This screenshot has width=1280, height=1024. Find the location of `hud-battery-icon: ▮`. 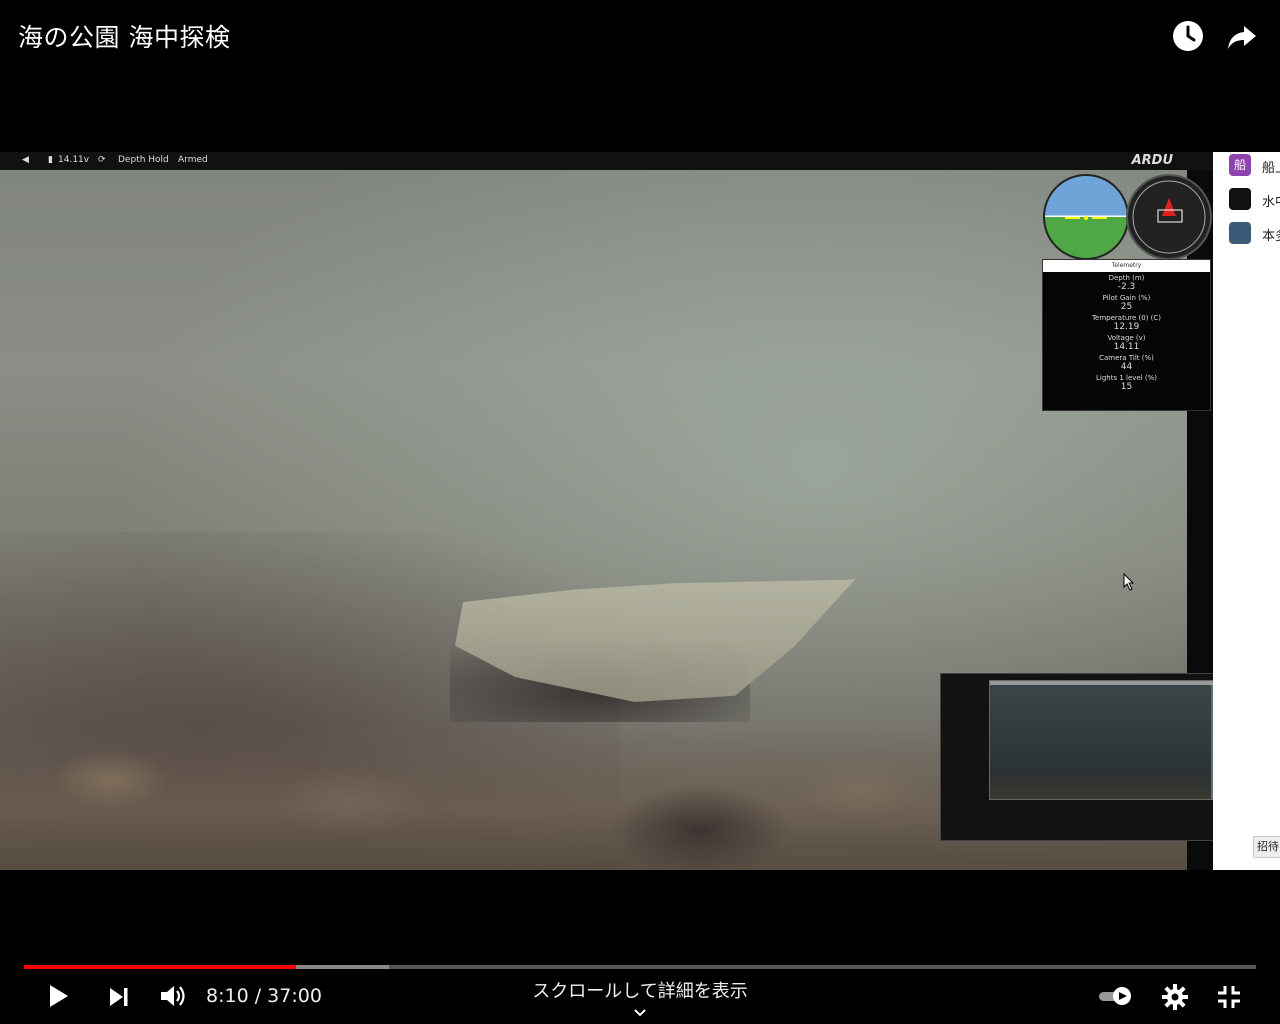

hud-battery-icon: ▮ is located at coordinates (50, 160).